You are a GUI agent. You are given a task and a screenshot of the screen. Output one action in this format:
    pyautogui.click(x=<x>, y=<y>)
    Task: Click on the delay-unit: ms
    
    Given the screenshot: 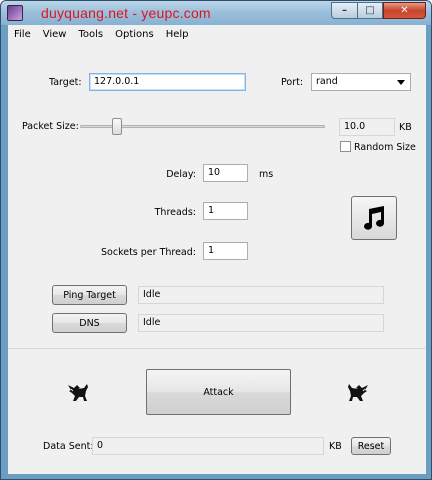 What is the action you would take?
    pyautogui.click(x=266, y=174)
    